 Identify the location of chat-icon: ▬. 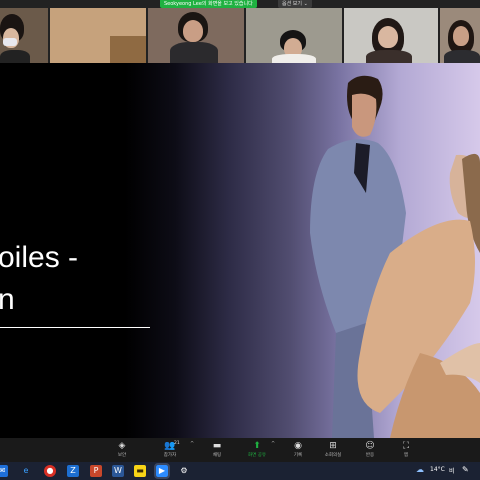
(217, 446).